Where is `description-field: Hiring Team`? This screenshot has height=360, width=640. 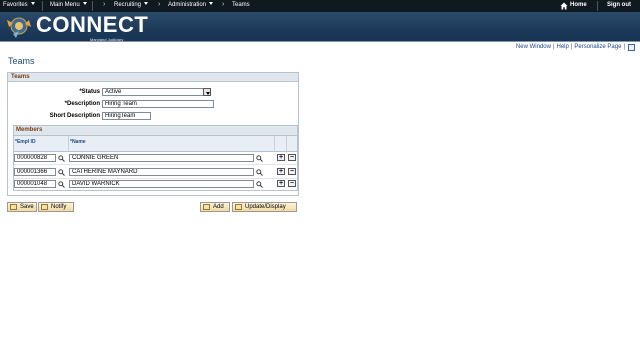
description-field: Hiring Team is located at coordinates (158, 104).